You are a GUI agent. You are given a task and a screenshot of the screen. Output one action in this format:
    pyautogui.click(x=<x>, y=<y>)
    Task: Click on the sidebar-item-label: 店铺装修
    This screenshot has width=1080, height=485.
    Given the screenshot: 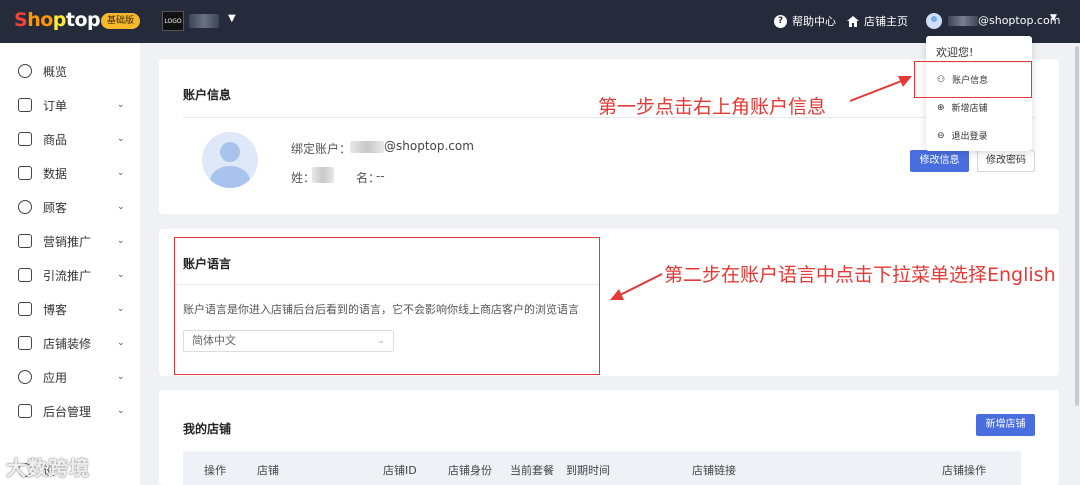 What is the action you would take?
    pyautogui.click(x=67, y=343)
    